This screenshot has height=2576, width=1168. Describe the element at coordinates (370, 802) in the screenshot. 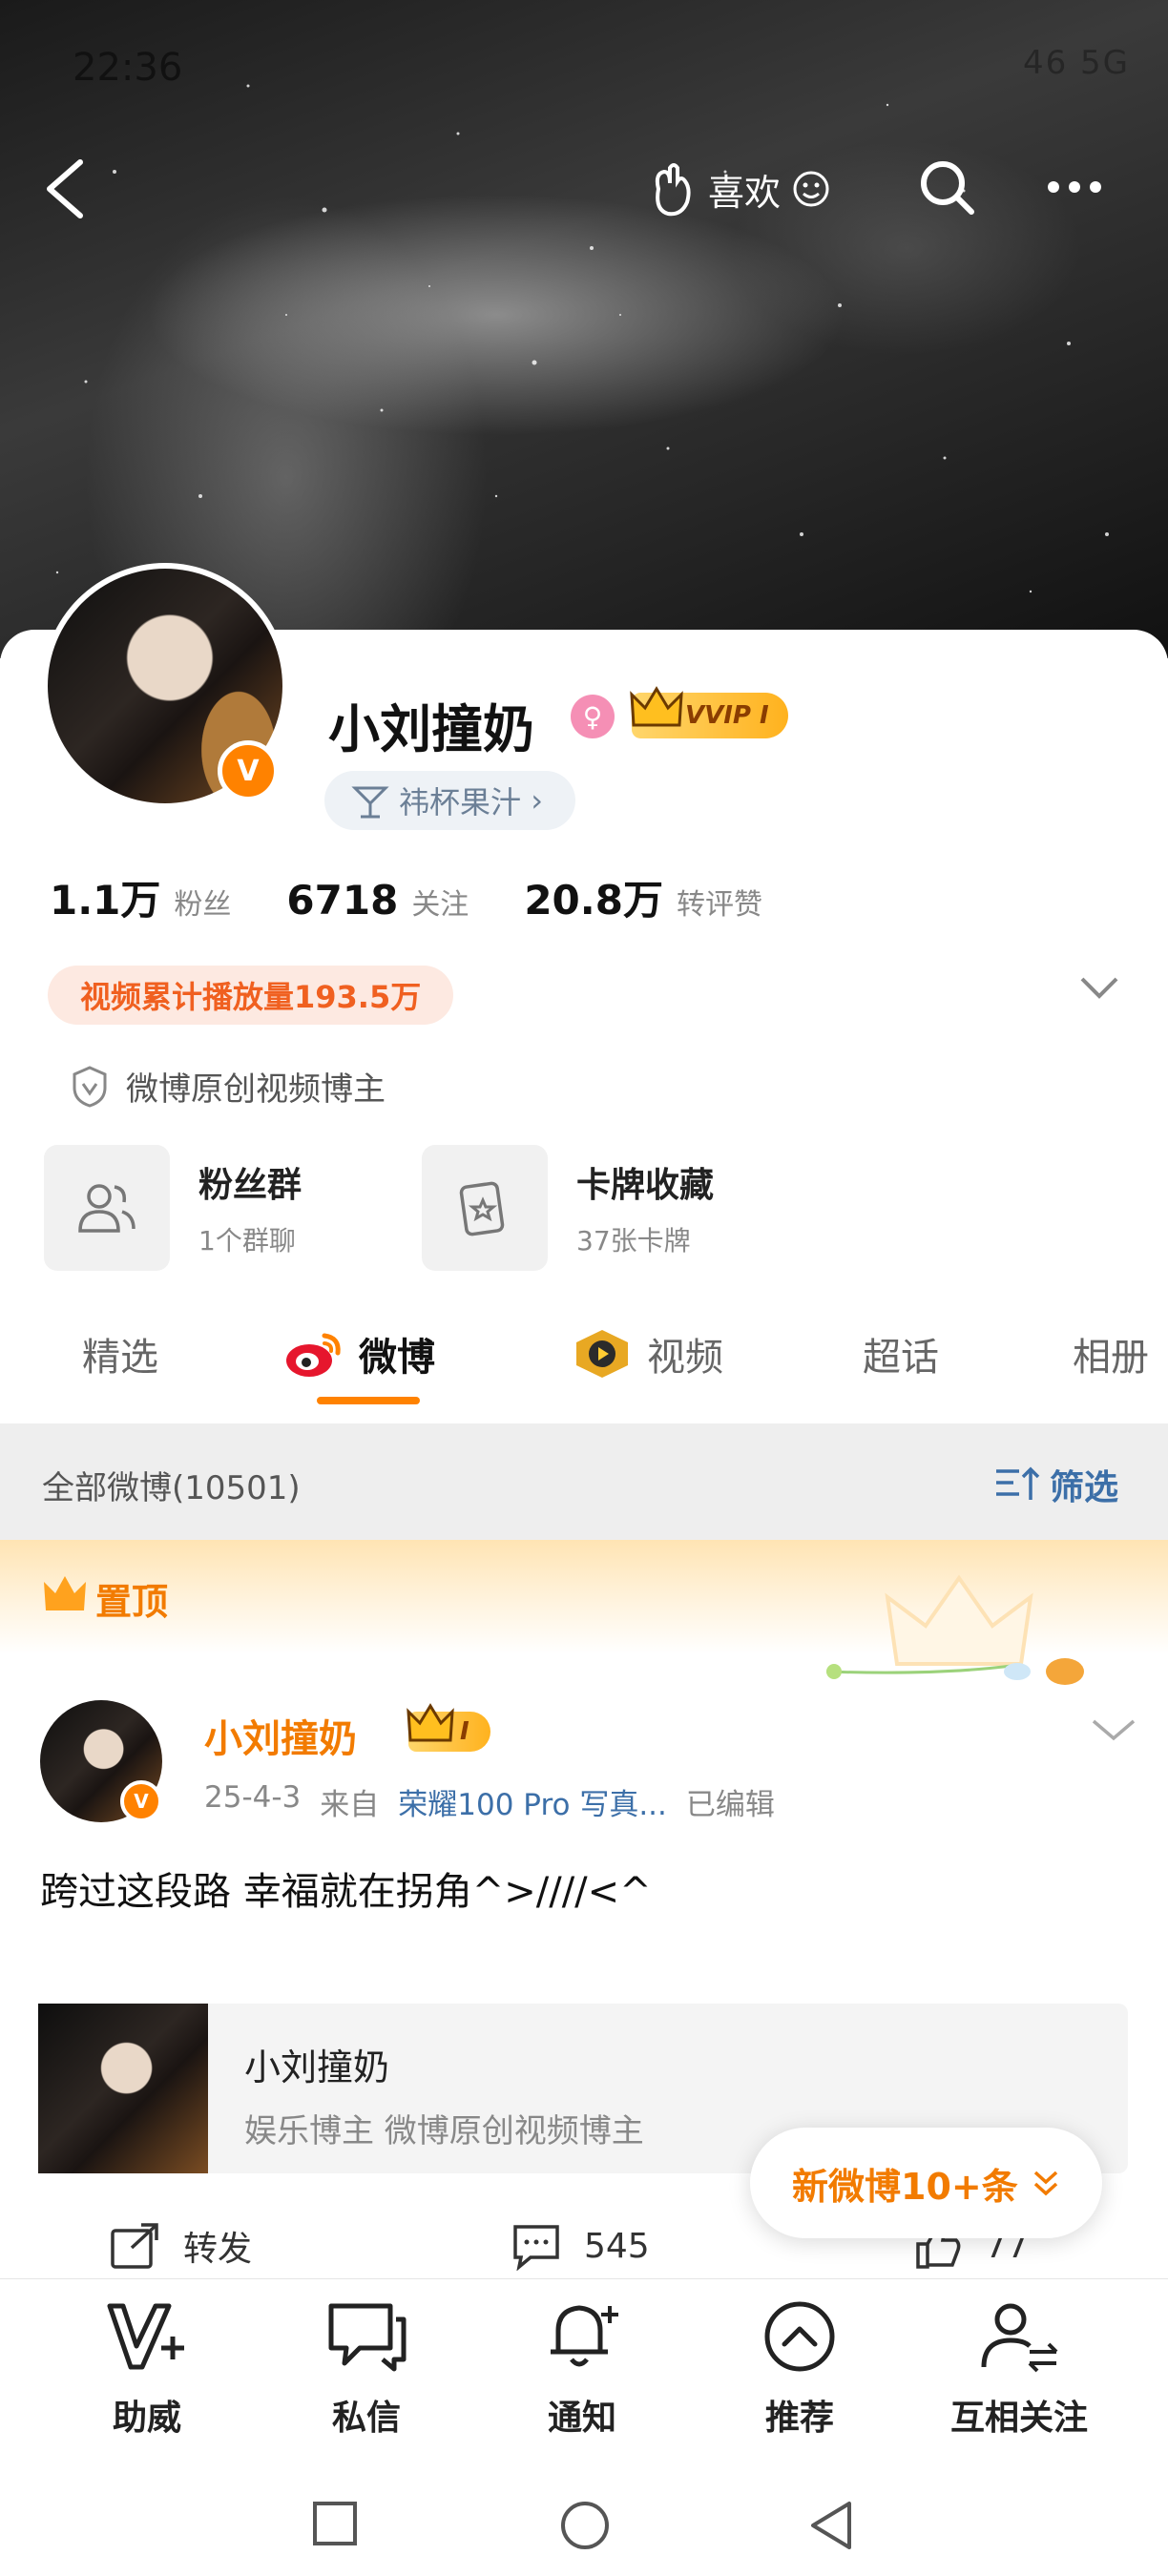

I see `cocktail-icon` at that location.